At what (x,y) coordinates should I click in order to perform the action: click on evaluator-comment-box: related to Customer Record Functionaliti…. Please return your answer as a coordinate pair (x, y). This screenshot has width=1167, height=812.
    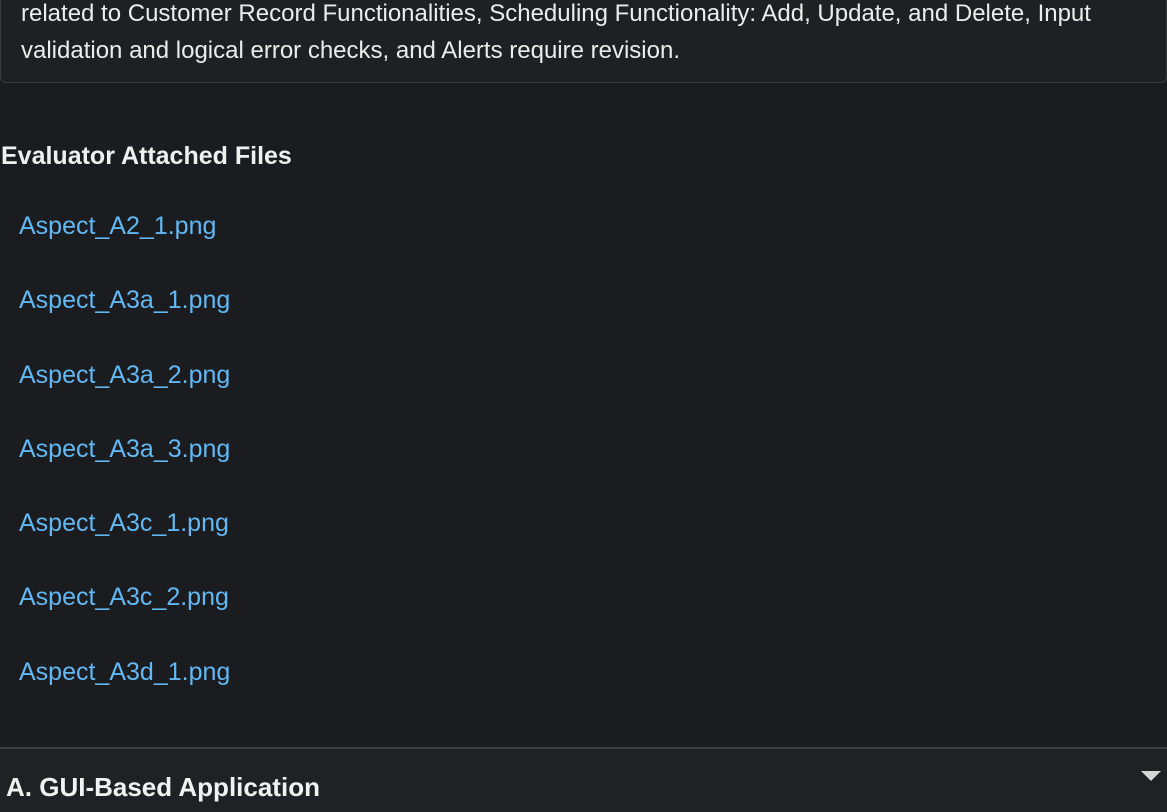
    Looking at the image, I should click on (583, 41).